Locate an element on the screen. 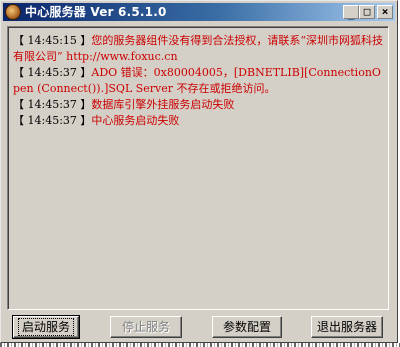 This screenshot has width=400, height=347. maximize-button: □ is located at coordinates (367, 12).